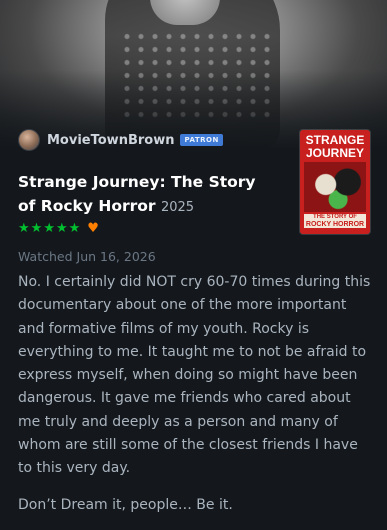  Describe the element at coordinates (87, 256) in the screenshot. I see `watched-date: Watched Jun 16, 2026` at that location.